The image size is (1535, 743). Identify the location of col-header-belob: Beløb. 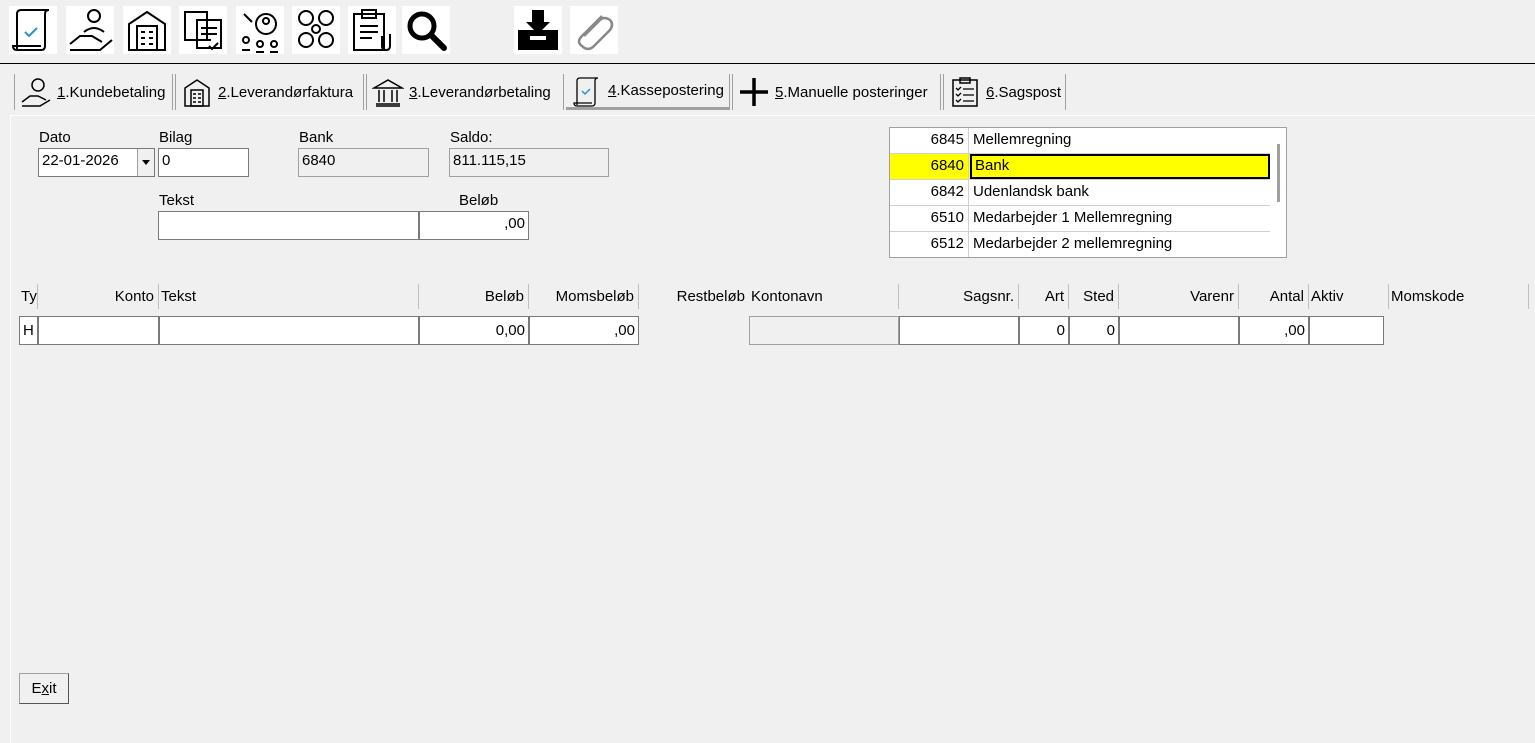
(474, 296).